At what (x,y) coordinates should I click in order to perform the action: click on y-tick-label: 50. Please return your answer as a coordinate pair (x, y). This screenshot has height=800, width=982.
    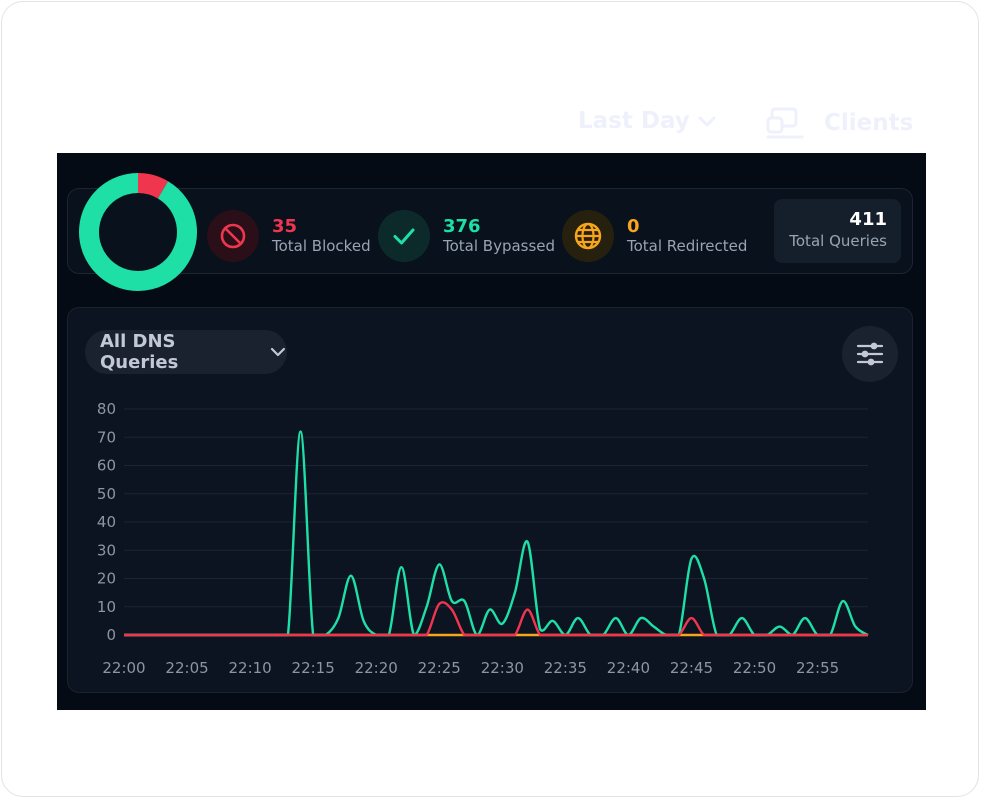
    Looking at the image, I should click on (106, 494).